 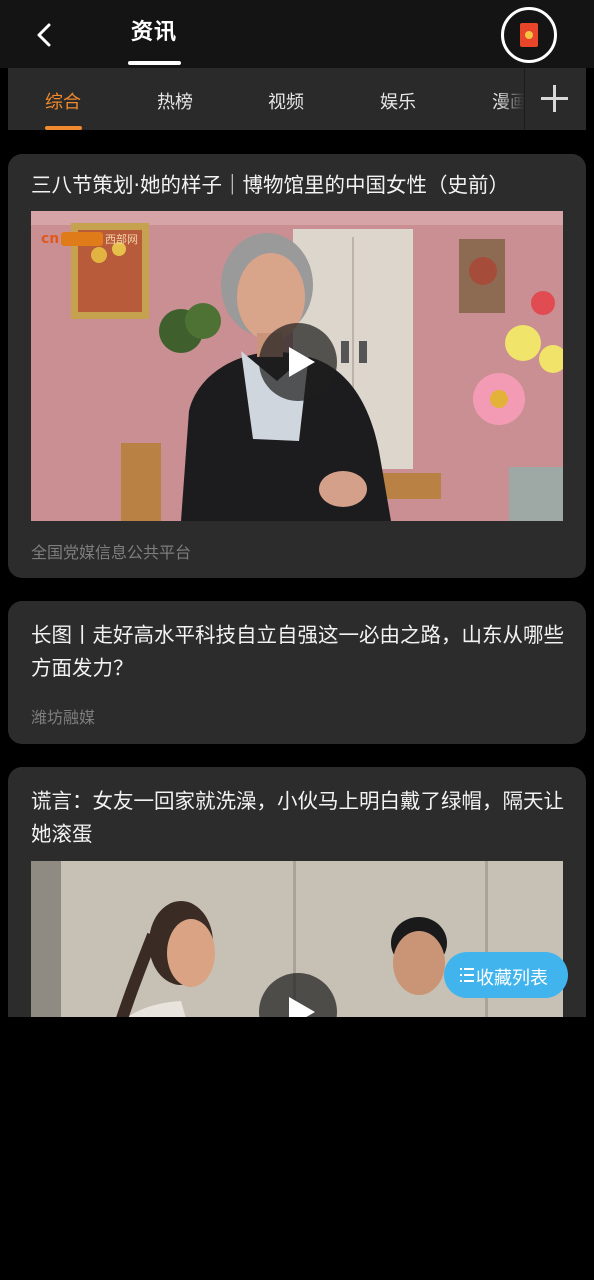 What do you see at coordinates (555, 99) in the screenshot?
I see `add-category-button` at bounding box center [555, 99].